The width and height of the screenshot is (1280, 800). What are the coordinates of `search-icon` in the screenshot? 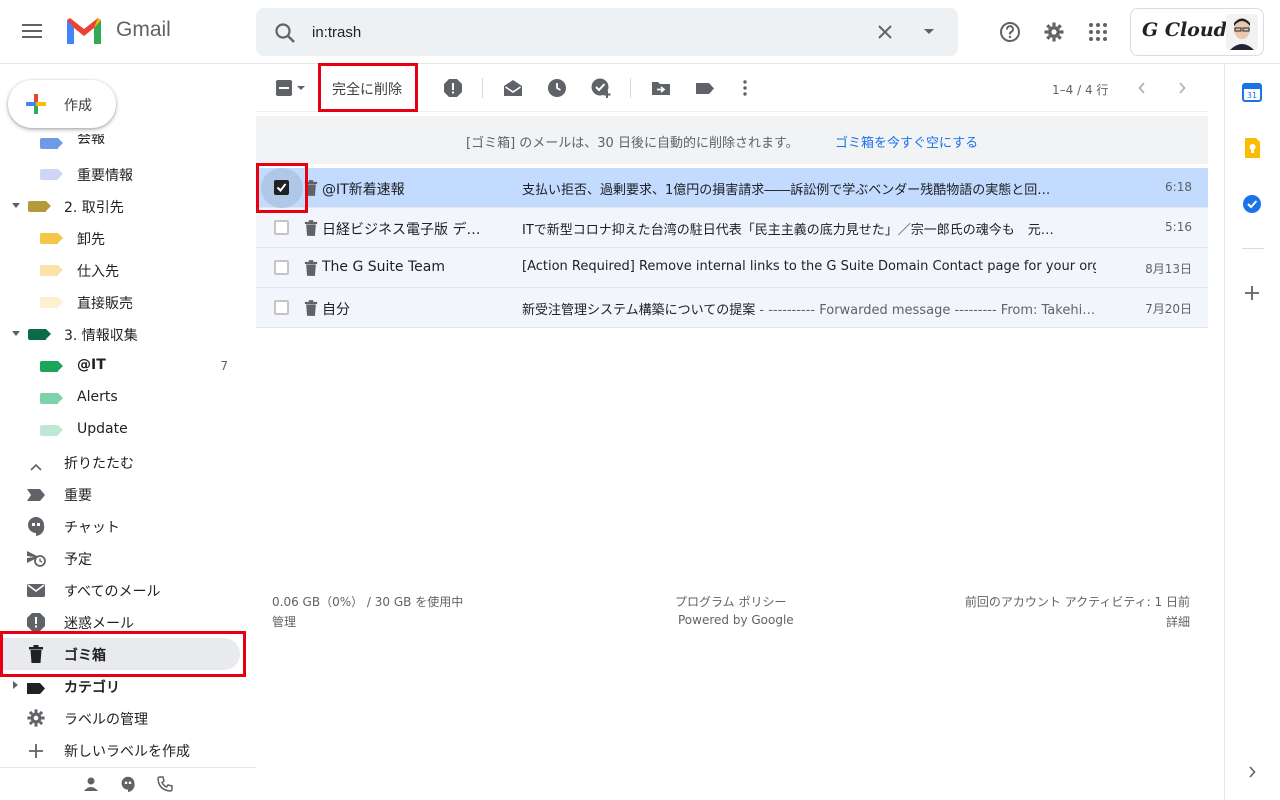 It's located at (285, 33).